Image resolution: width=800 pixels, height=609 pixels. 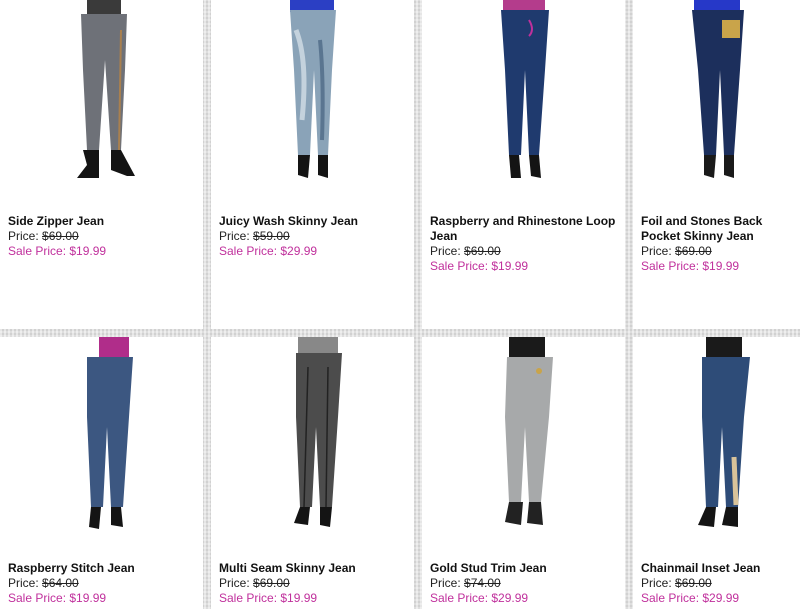 What do you see at coordinates (316, 236) in the screenshot?
I see `product-price: Price: $59.00` at bounding box center [316, 236].